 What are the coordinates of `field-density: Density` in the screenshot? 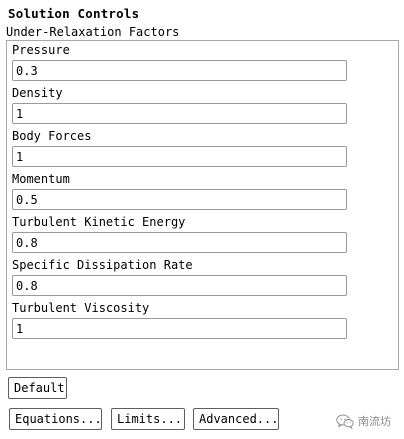 It's located at (182, 105).